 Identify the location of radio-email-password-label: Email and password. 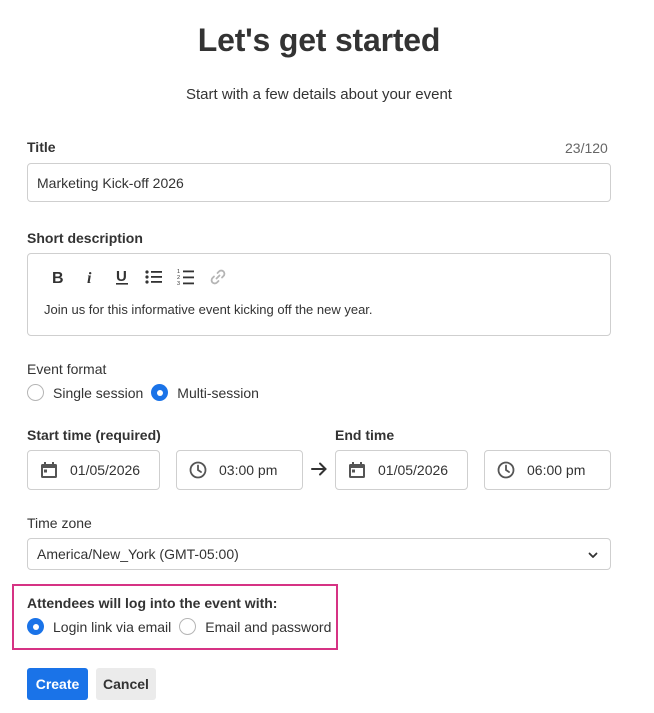
(268, 626).